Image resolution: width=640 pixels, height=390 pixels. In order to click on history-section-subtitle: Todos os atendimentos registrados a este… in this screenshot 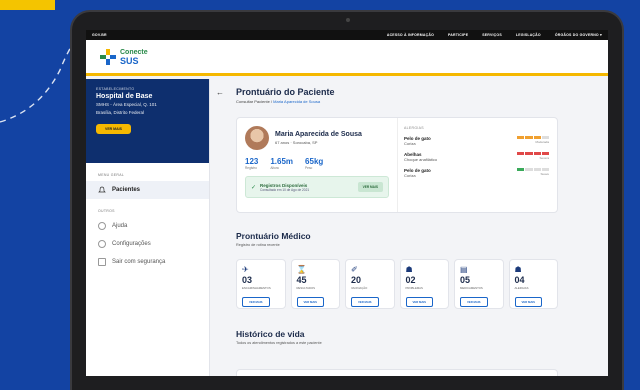, I will do `click(279, 343)`.